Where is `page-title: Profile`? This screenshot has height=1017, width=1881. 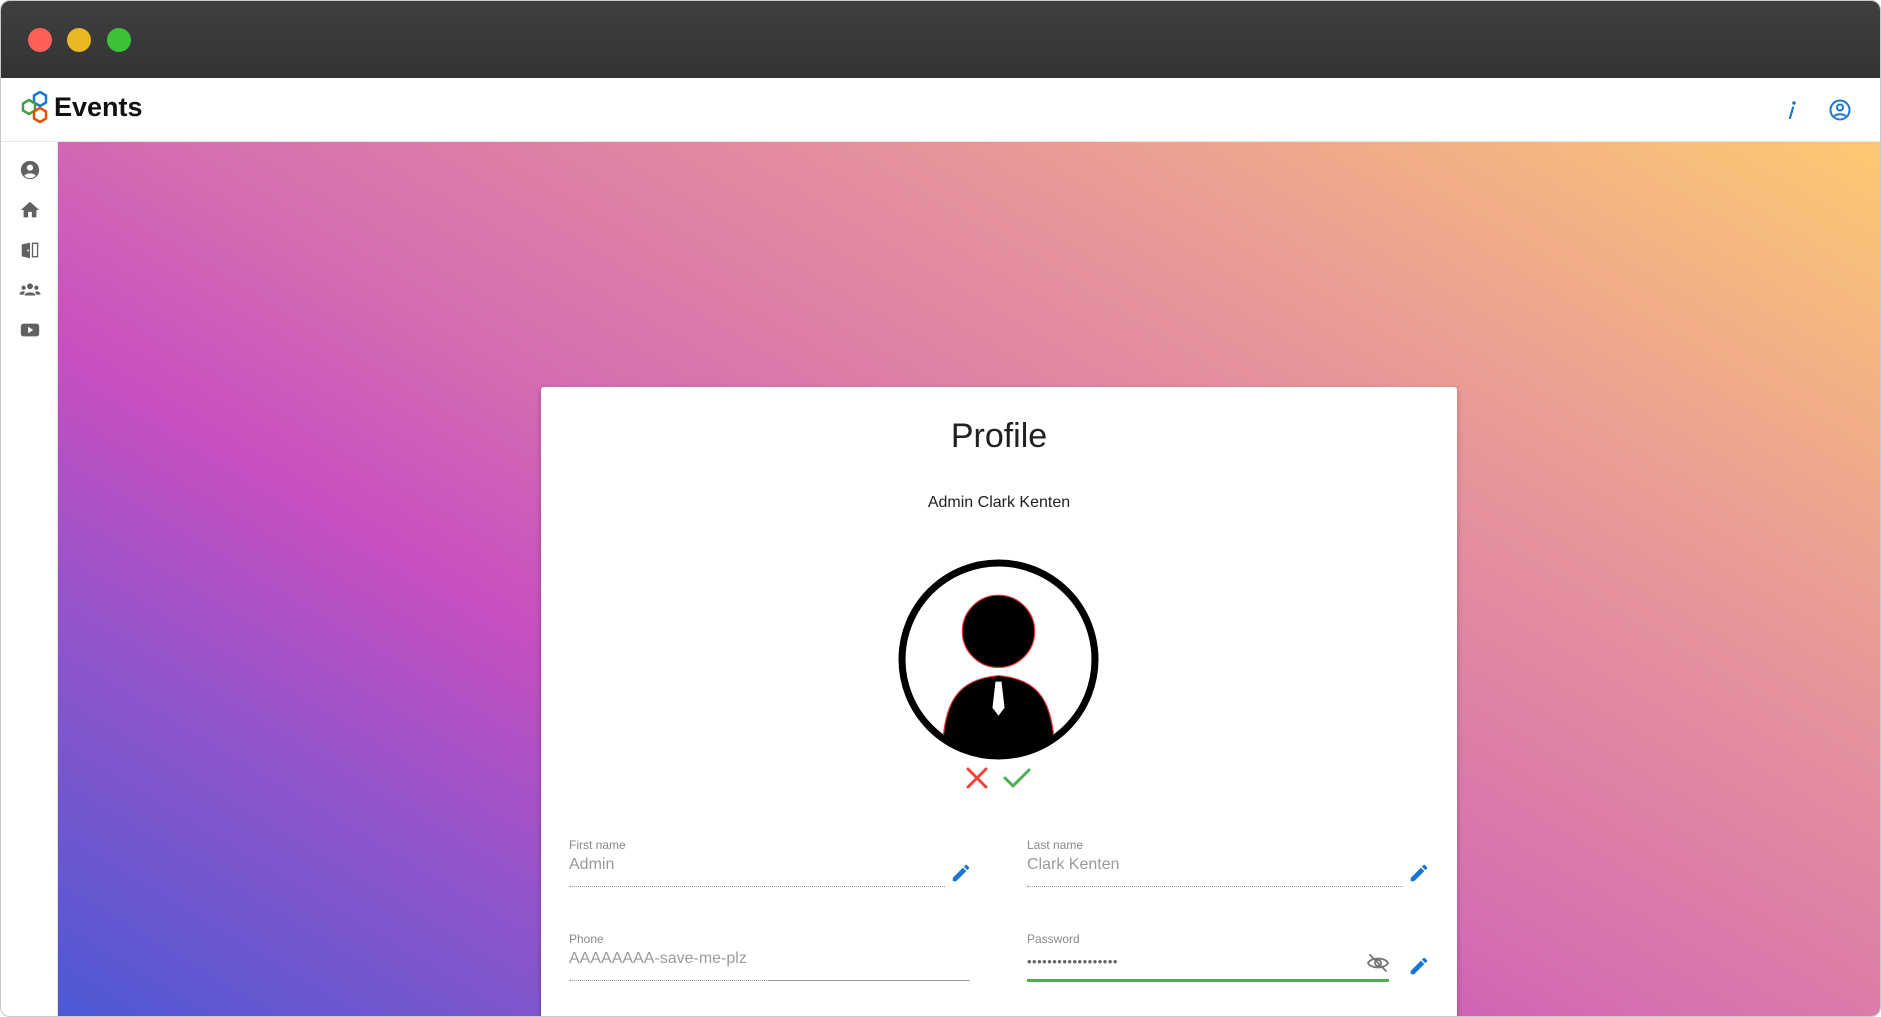 page-title: Profile is located at coordinates (999, 436).